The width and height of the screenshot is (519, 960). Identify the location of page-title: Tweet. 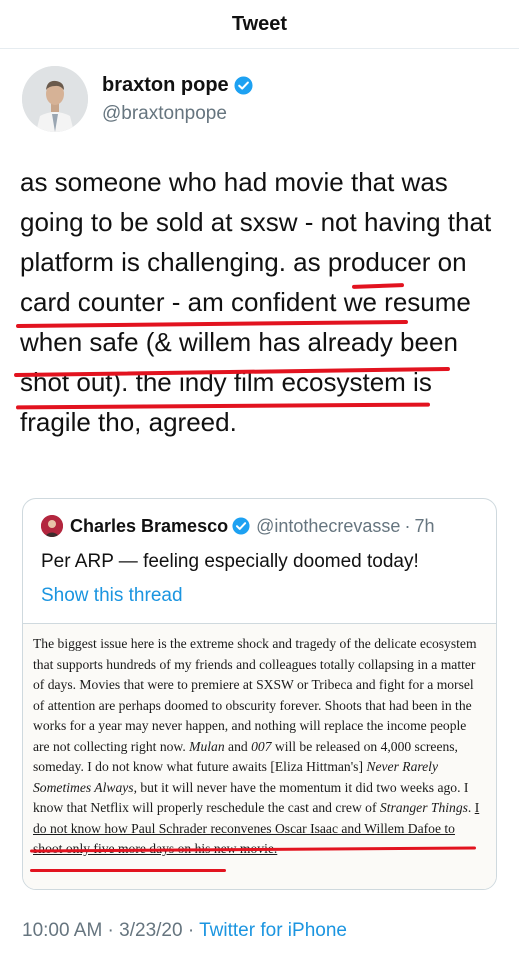
(259, 23).